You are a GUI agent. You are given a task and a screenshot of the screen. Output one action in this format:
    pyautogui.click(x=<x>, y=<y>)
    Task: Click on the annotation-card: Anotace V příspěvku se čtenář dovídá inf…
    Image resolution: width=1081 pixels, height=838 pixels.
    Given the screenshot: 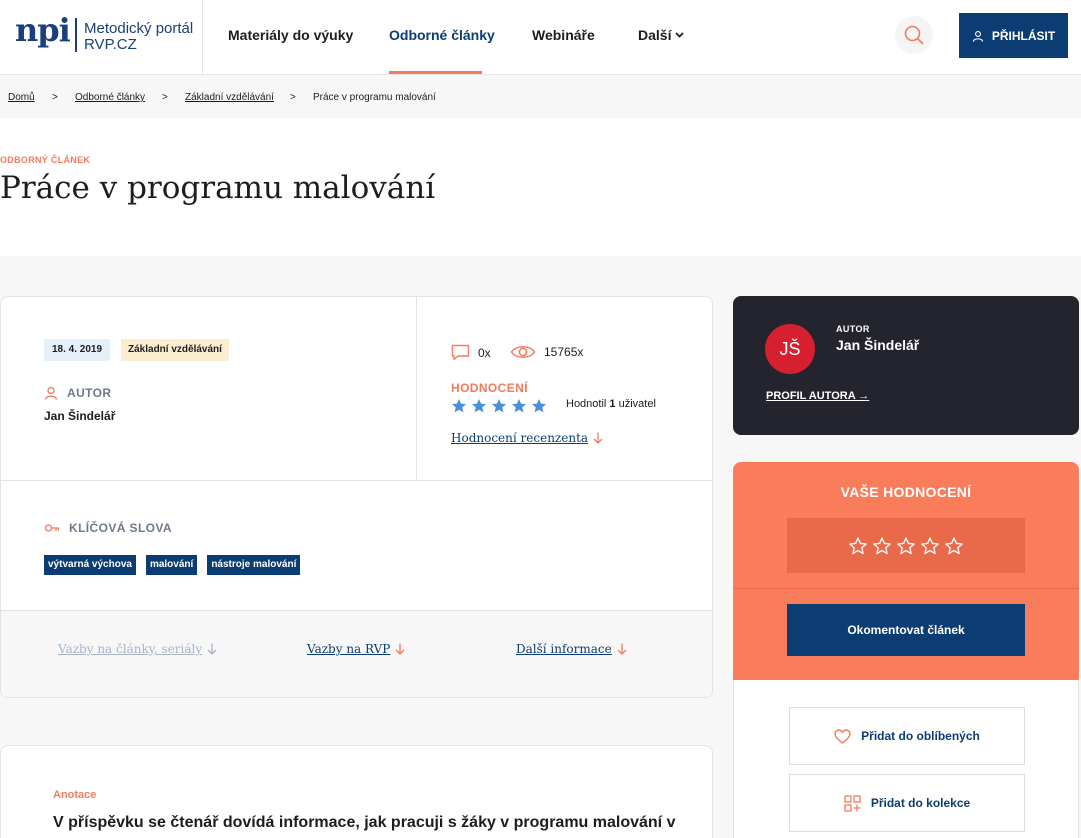 What is the action you would take?
    pyautogui.click(x=356, y=791)
    